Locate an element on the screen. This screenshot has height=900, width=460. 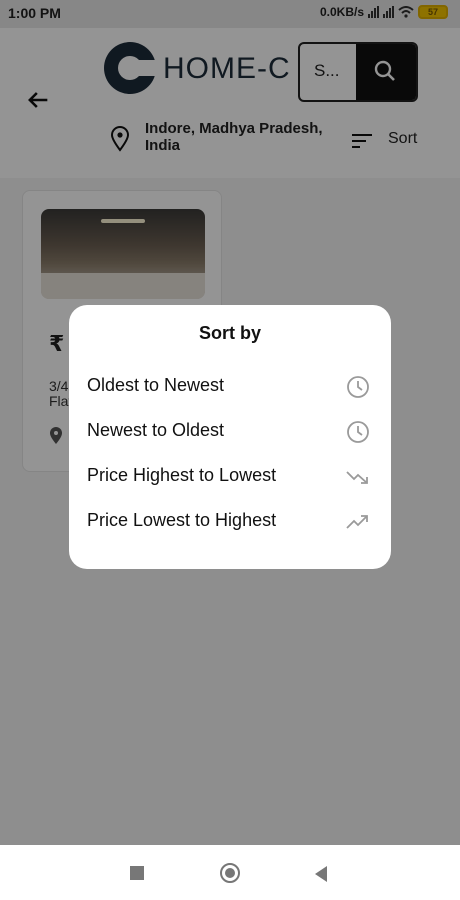
sort-option-label: Price Lowest to Highest is located at coordinates (182, 520).